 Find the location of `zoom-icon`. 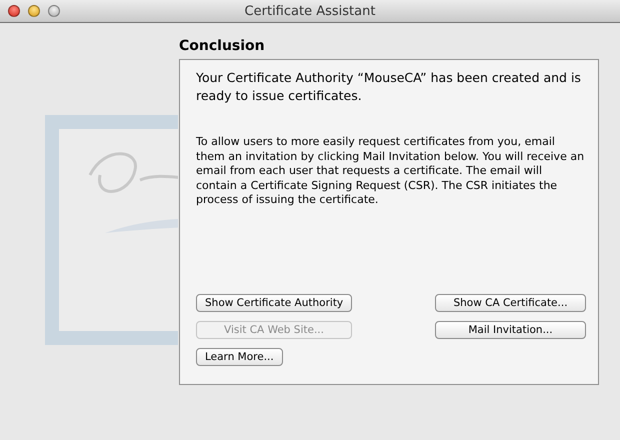

zoom-icon is located at coordinates (54, 11).